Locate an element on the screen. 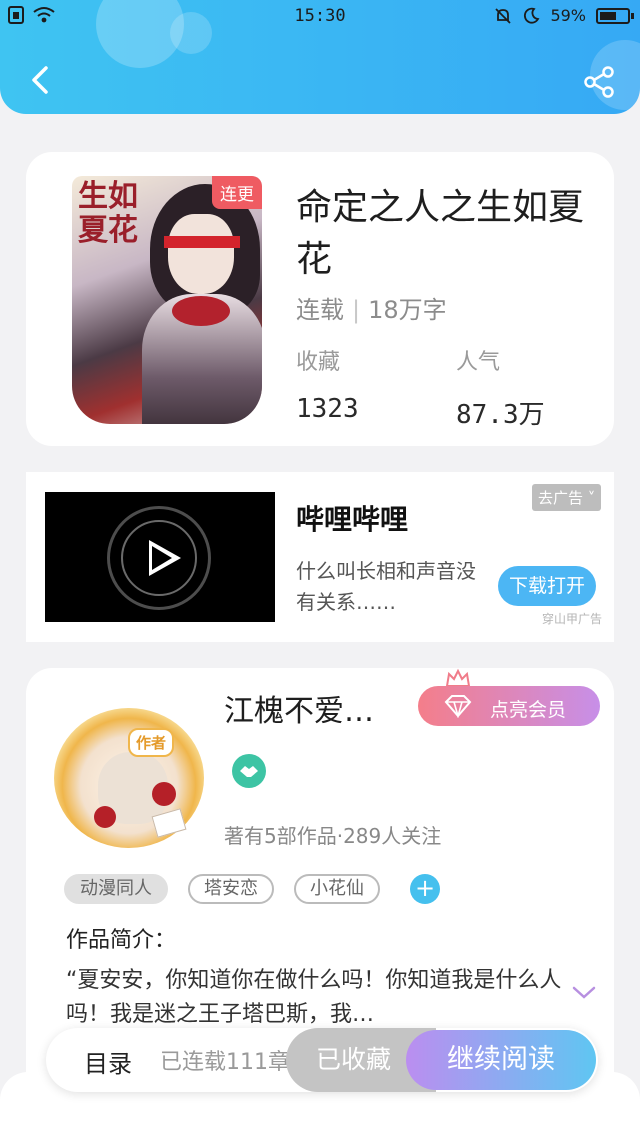 Image resolution: width=640 pixels, height=1138 pixels. author-stats: 著有5部作品·289人关注 is located at coordinates (333, 836).